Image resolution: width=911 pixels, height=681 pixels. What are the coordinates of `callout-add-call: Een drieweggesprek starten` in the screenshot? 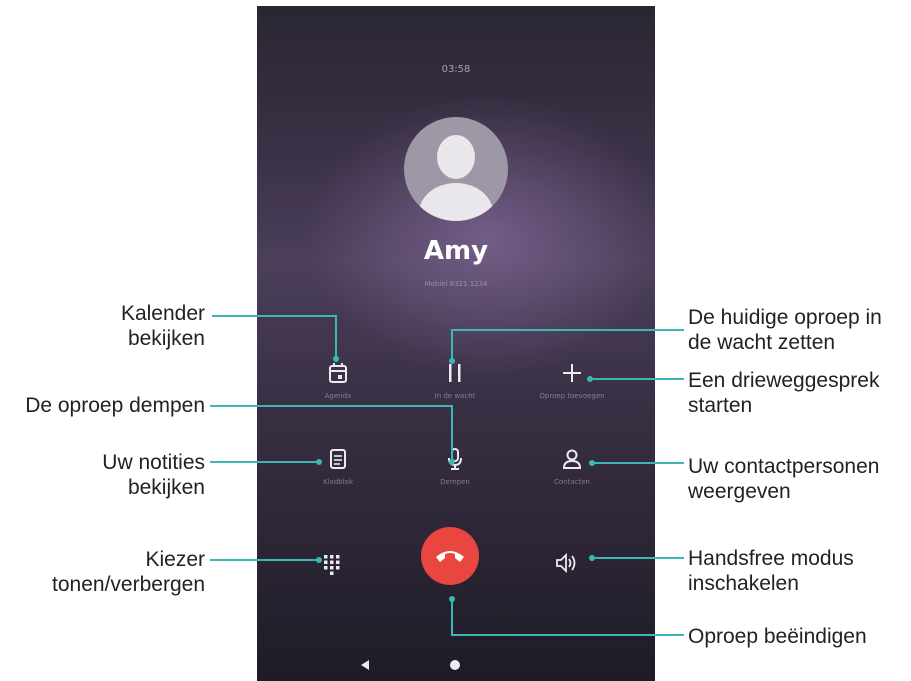 It's located at (784, 393).